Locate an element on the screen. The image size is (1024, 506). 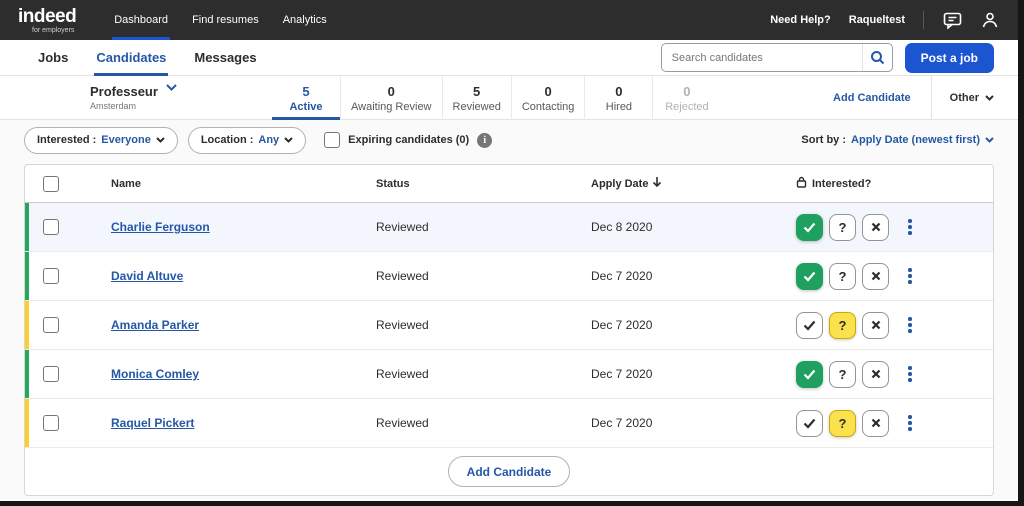
tab-jobs: Jobs is located at coordinates (53, 58).